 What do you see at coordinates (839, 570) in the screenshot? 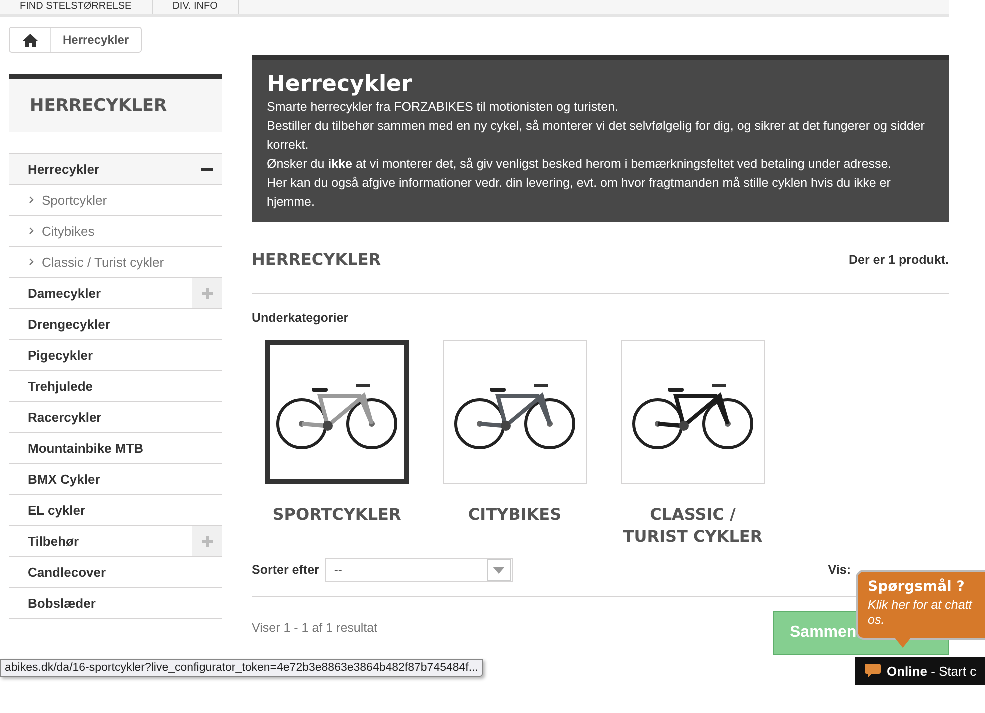
I see `view-label: Vis:` at bounding box center [839, 570].